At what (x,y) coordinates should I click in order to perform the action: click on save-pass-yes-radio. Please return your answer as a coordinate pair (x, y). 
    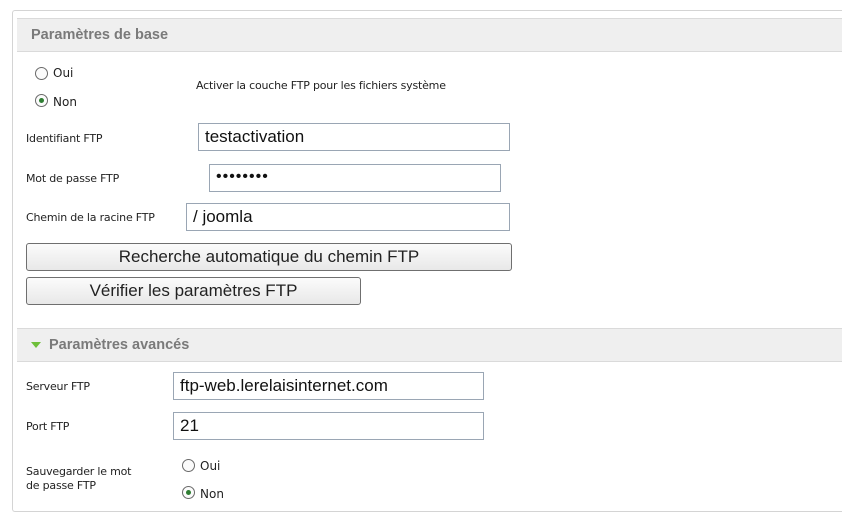
    Looking at the image, I should click on (188, 465).